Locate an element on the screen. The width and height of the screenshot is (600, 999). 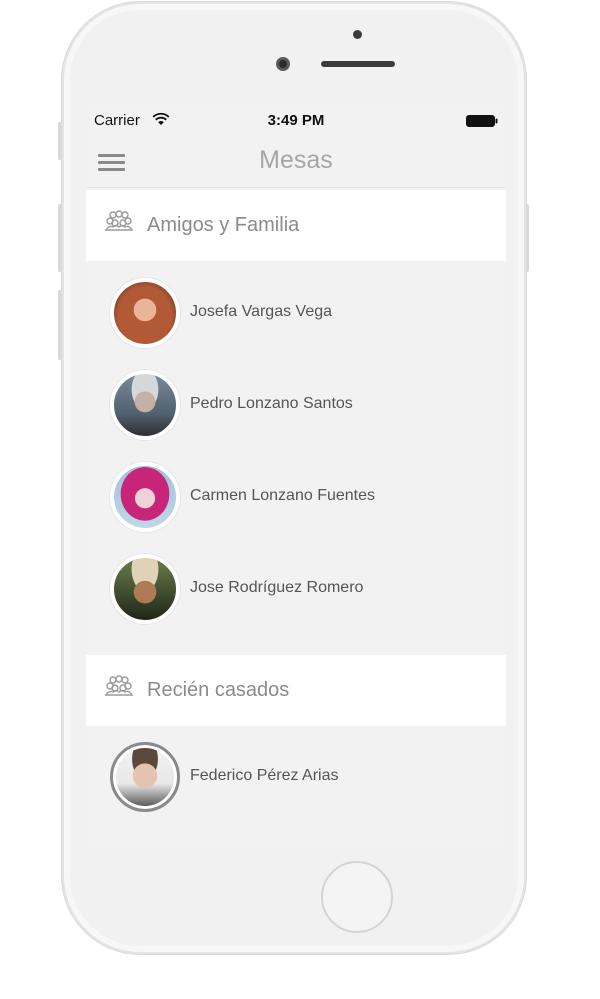
front-camera is located at coordinates (283, 64).